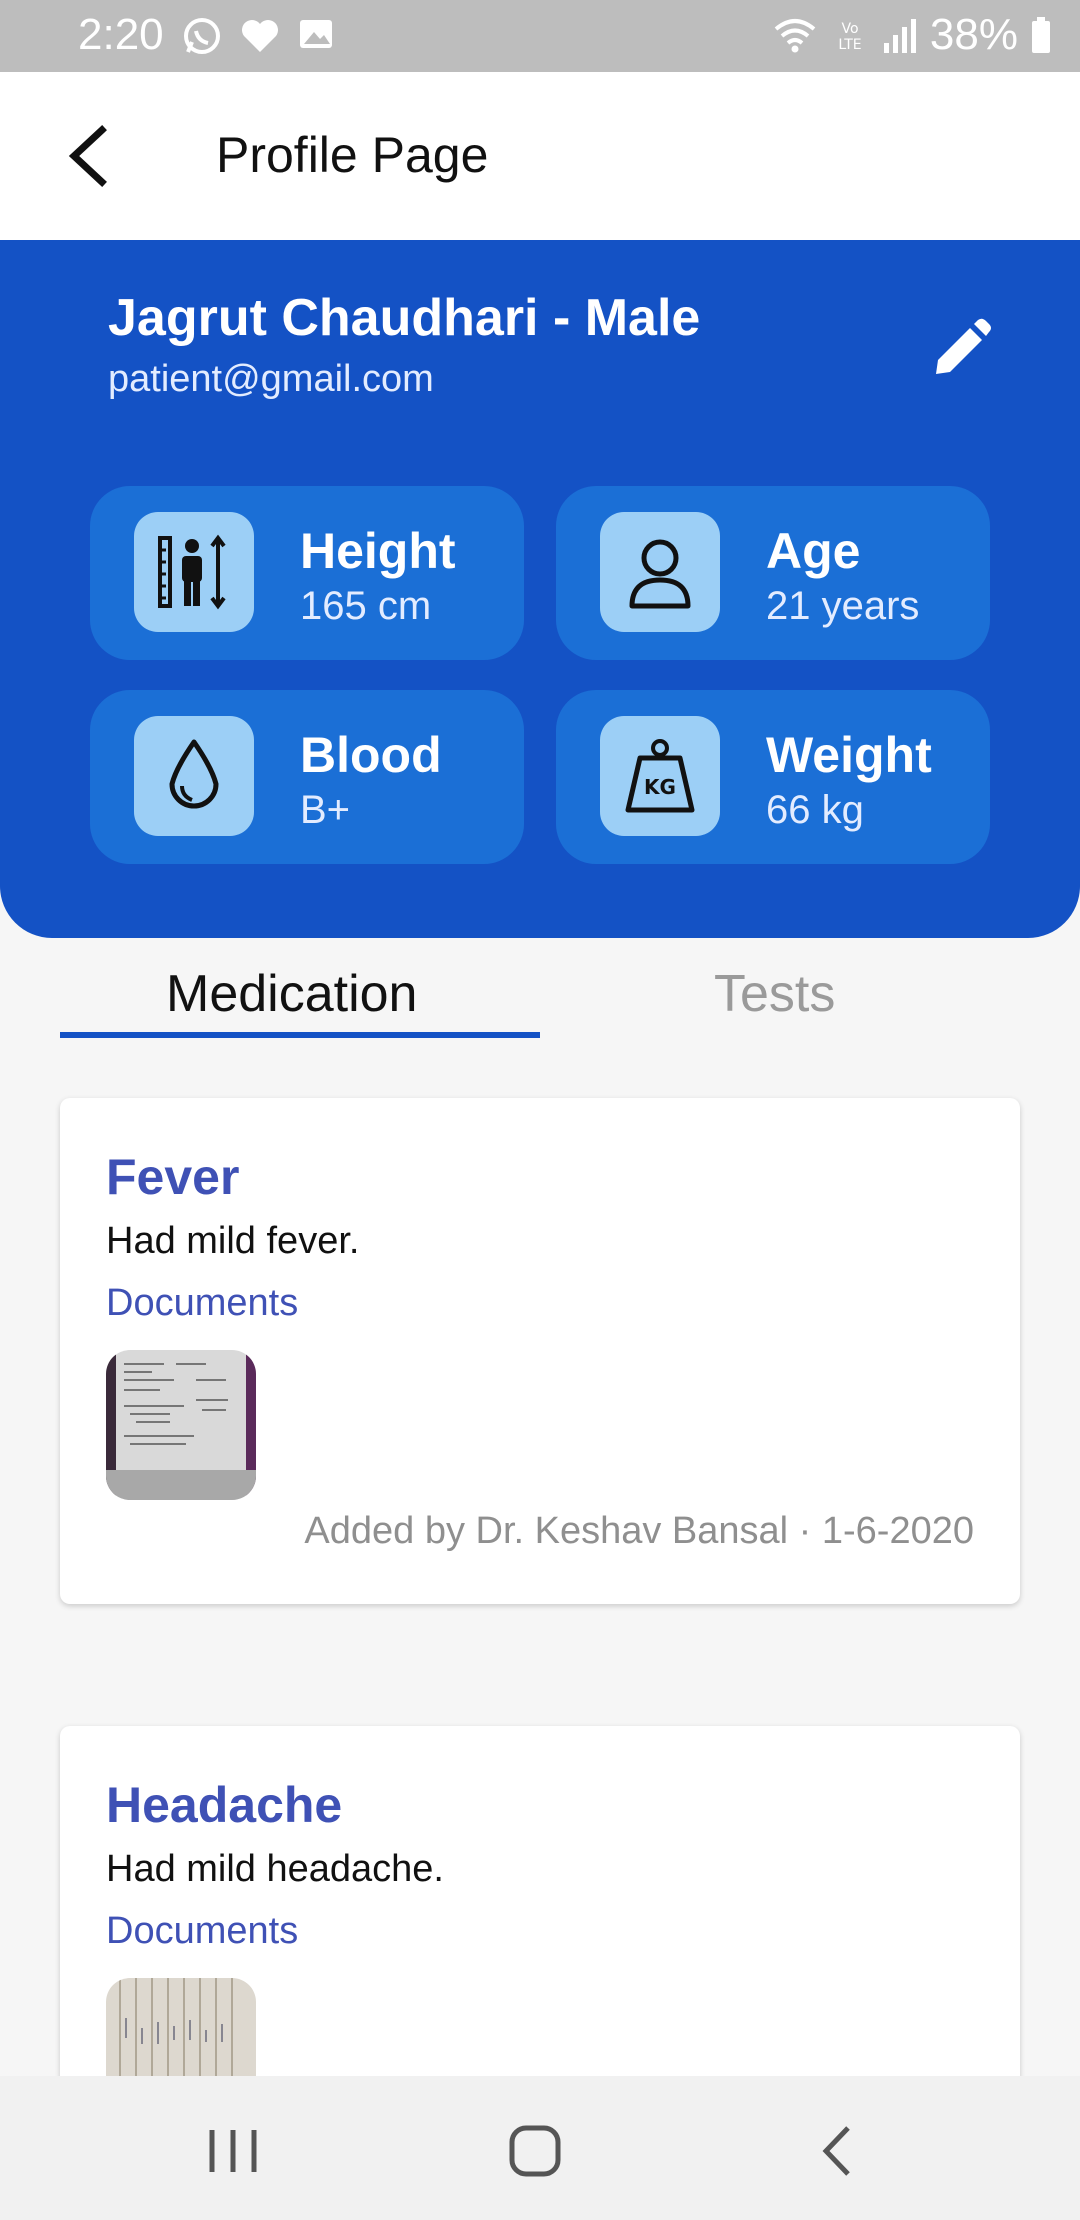 This screenshot has width=1080, height=2220. I want to click on stat-card-age: Age 21 years, so click(773, 573).